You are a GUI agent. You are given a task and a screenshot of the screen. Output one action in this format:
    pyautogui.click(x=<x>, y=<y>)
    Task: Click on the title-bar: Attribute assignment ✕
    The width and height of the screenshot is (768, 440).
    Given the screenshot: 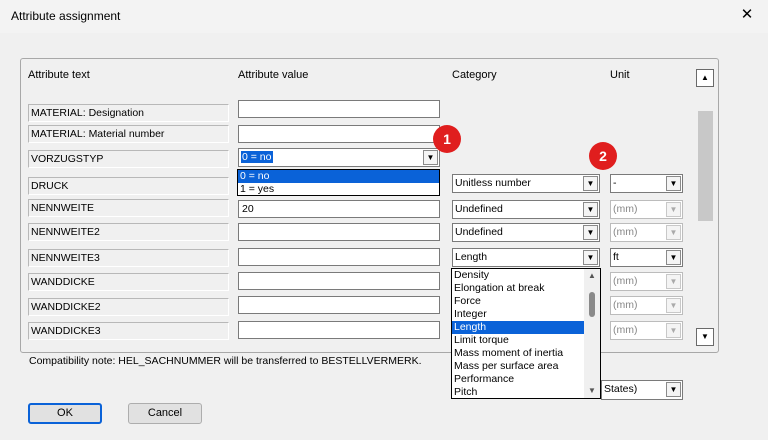 What is the action you would take?
    pyautogui.click(x=384, y=17)
    